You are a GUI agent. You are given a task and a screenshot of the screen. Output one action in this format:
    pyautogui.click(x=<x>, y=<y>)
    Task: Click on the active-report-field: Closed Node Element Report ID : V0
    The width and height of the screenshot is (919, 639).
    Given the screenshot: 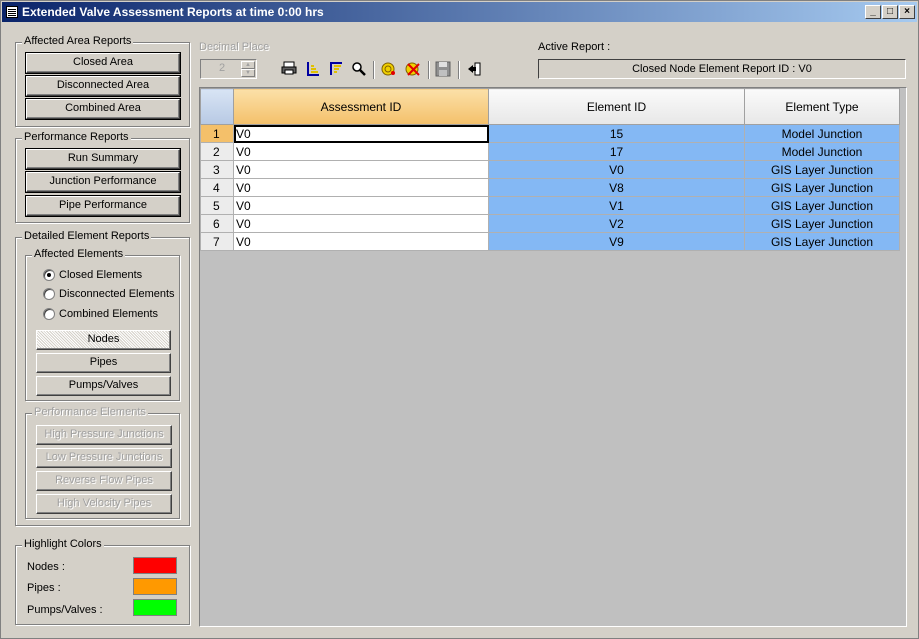 What is the action you would take?
    pyautogui.click(x=722, y=69)
    